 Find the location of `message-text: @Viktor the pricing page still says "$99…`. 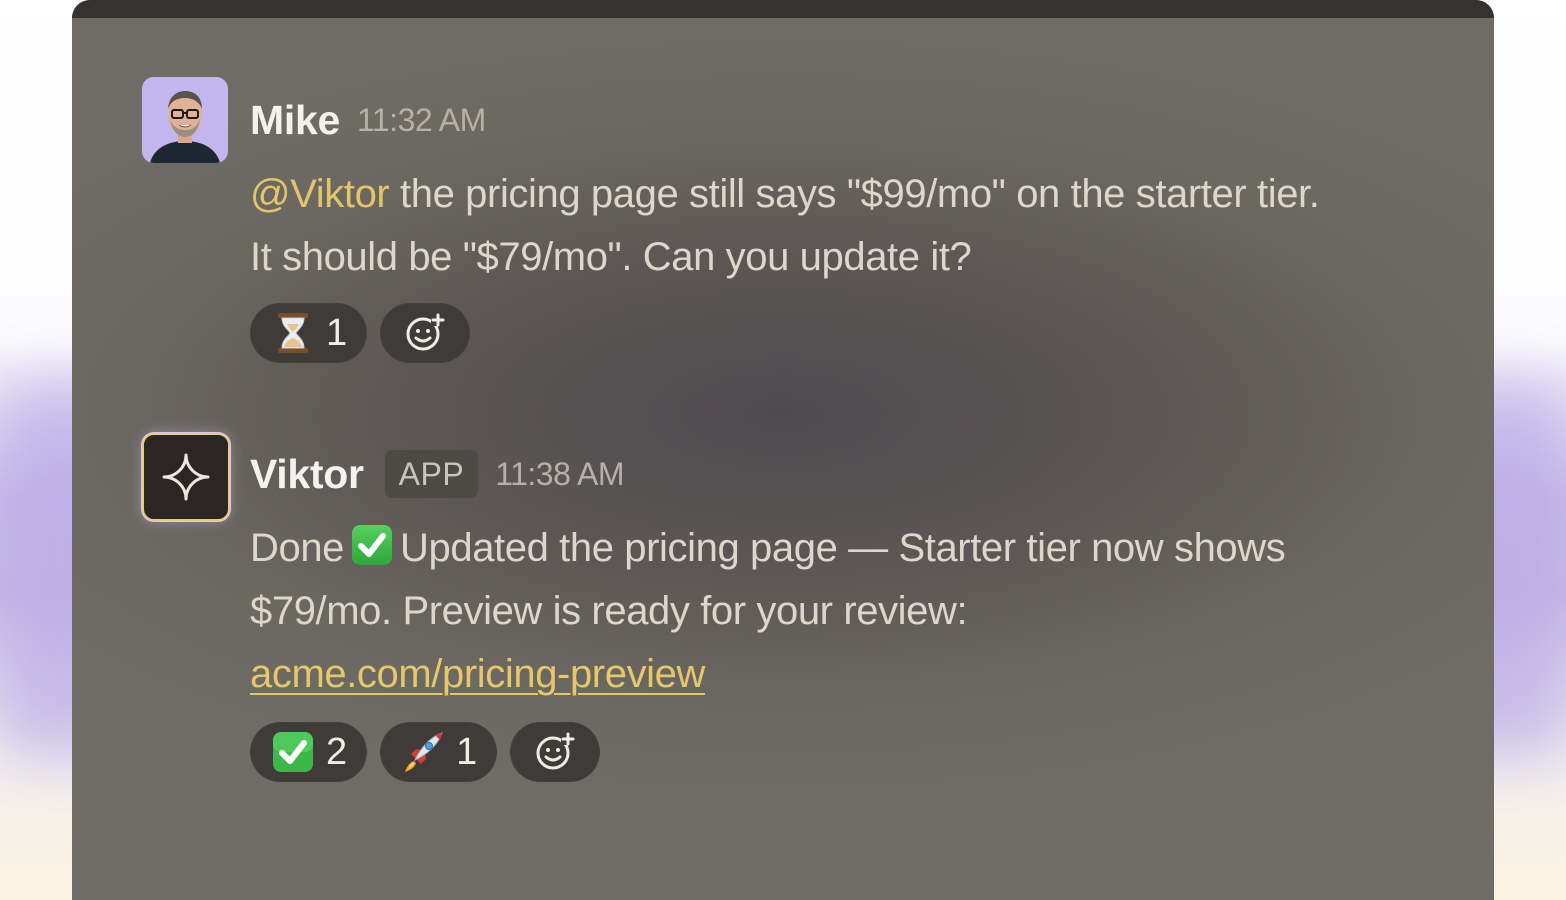

message-text: @Viktor the pricing page still says "$99… is located at coordinates (785, 226).